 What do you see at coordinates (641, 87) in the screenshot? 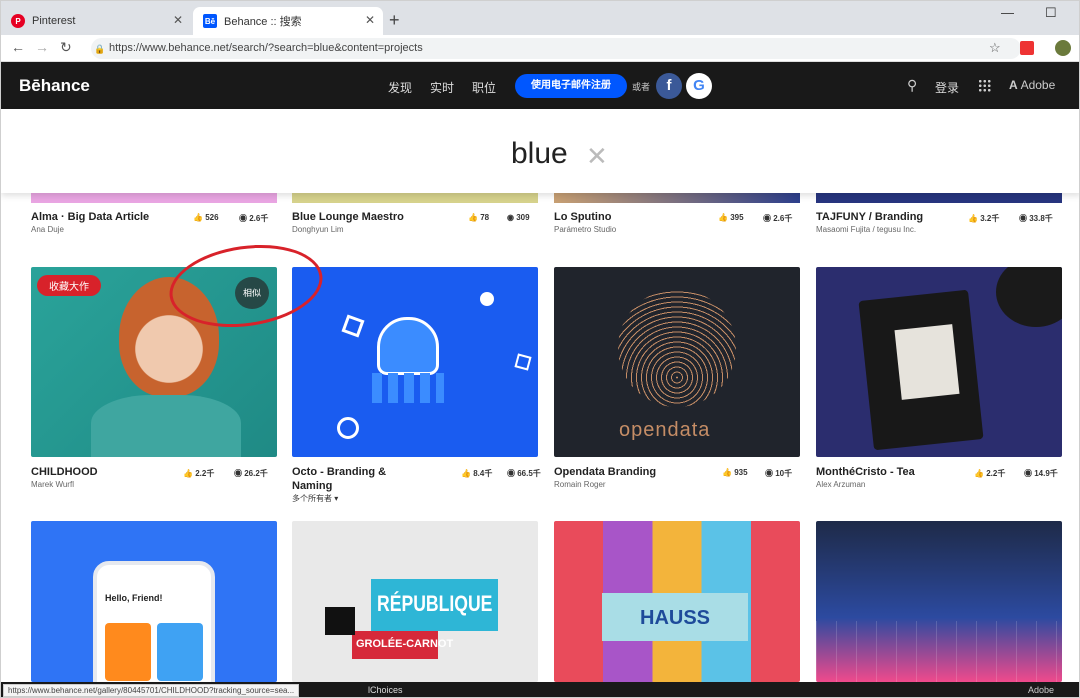
I see `or-label: 或者` at bounding box center [641, 87].